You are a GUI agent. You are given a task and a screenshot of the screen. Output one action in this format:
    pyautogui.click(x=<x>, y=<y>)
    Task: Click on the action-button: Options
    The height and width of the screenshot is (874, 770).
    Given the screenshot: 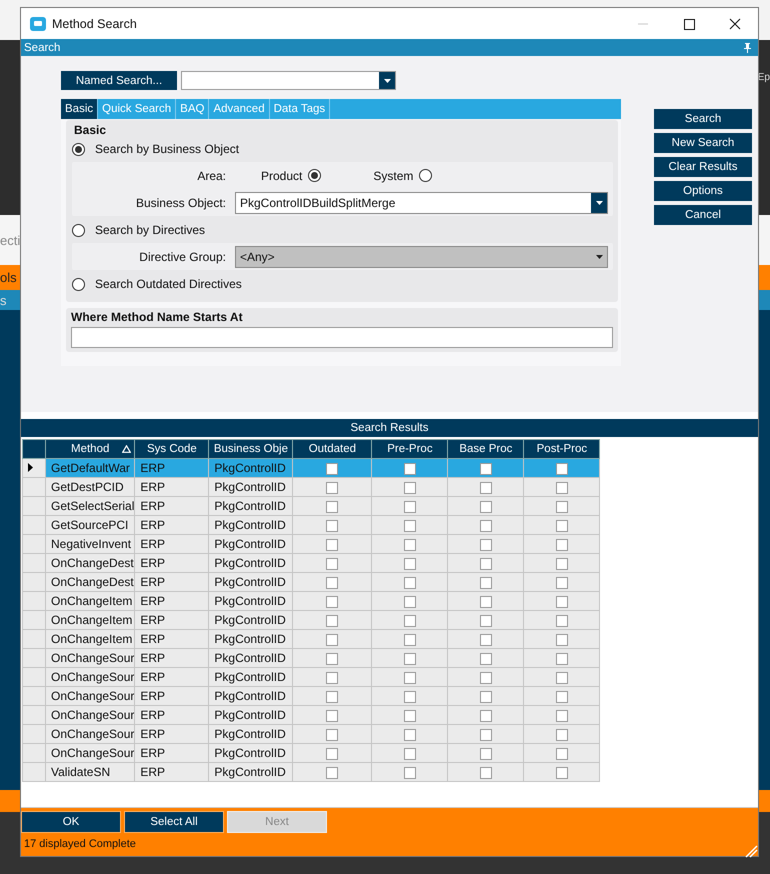 What is the action you would take?
    pyautogui.click(x=703, y=191)
    